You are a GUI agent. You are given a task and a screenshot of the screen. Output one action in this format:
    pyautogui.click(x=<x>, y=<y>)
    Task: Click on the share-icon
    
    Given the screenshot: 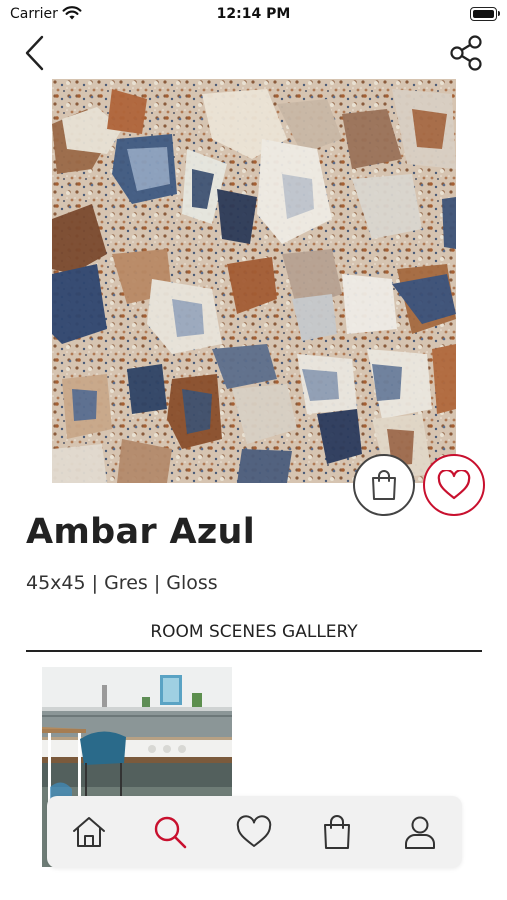 What is the action you would take?
    pyautogui.click(x=466, y=53)
    